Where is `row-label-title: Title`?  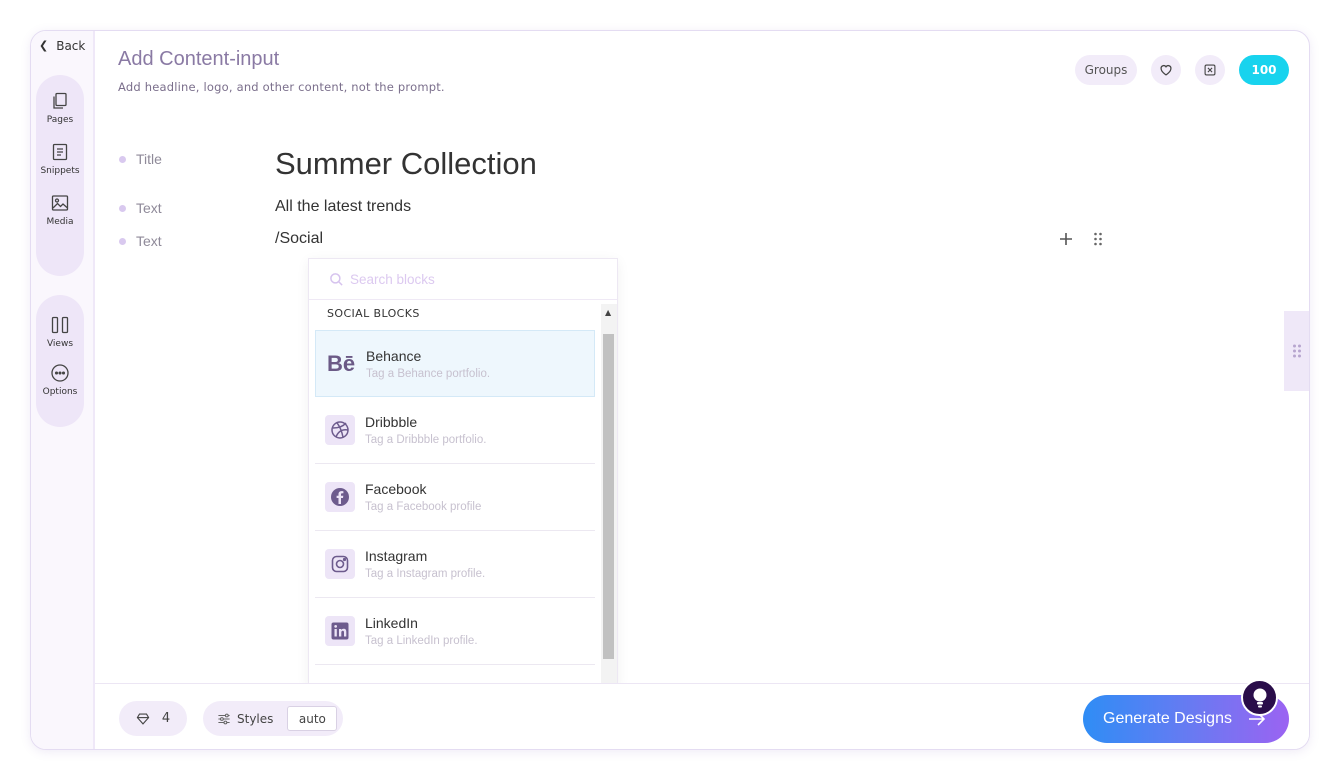 row-label-title: Title is located at coordinates (140, 159).